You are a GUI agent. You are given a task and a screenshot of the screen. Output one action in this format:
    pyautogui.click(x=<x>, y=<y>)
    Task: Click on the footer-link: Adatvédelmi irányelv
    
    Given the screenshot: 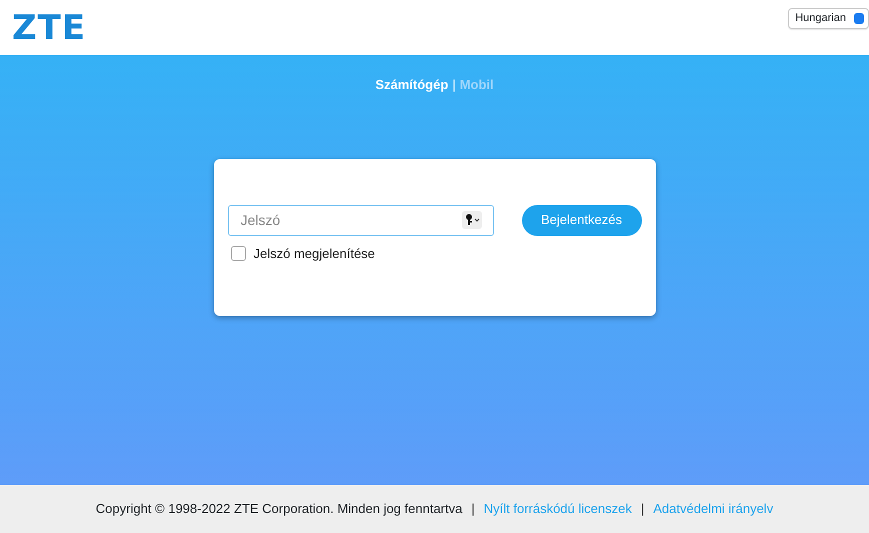 What is the action you would take?
    pyautogui.click(x=713, y=509)
    